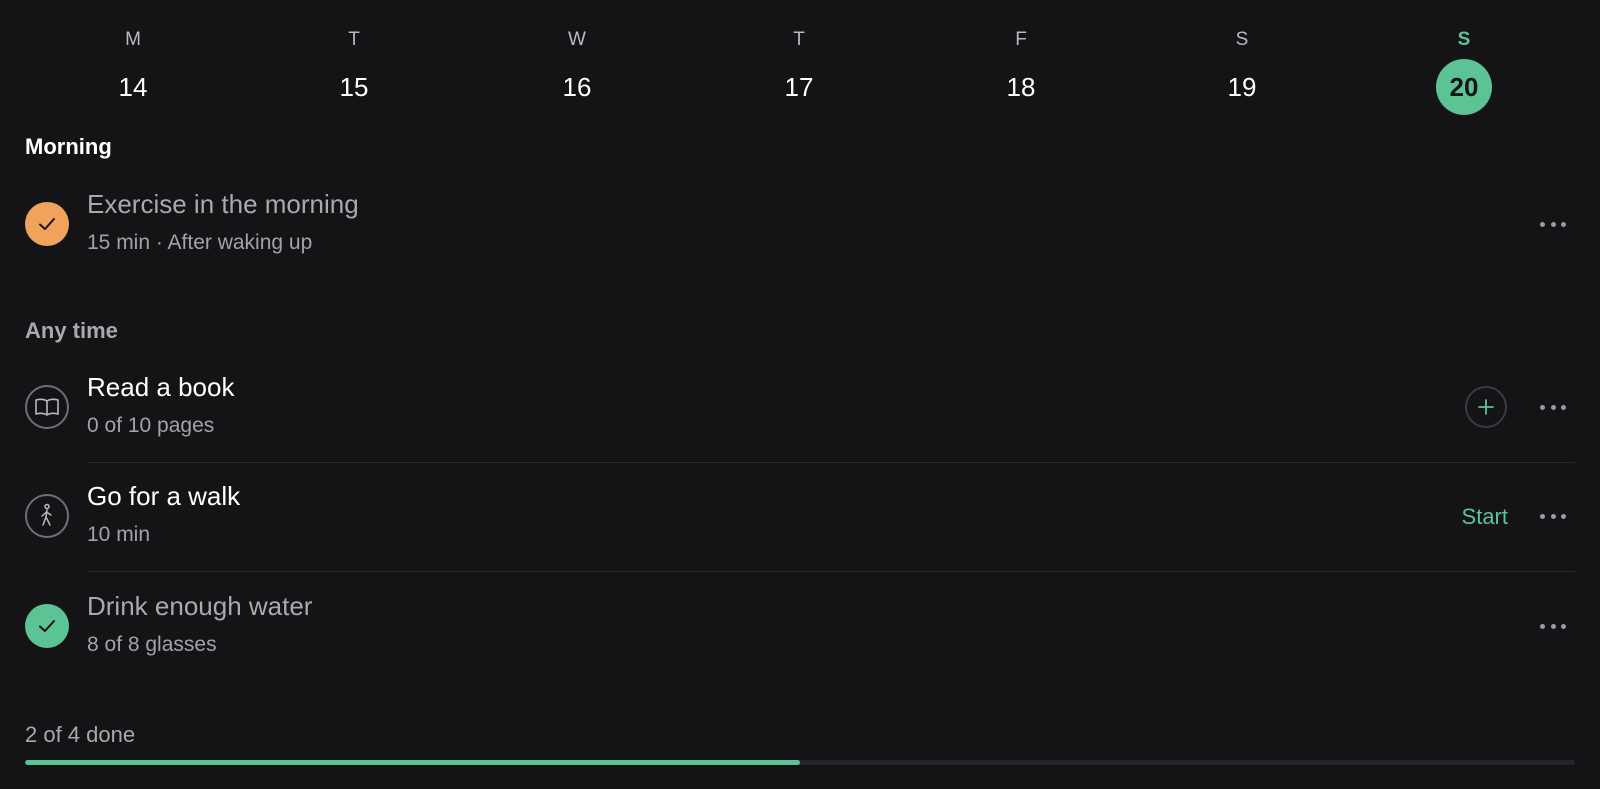 This screenshot has height=789, width=1600. I want to click on day-number: 16, so click(577, 87).